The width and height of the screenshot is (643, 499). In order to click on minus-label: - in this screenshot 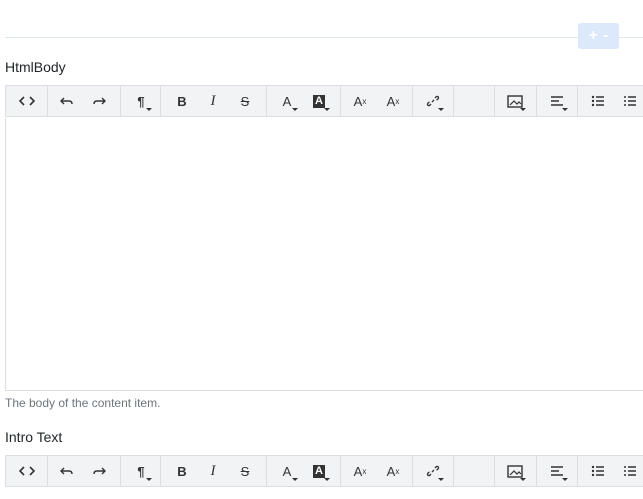, I will do `click(605, 36)`.